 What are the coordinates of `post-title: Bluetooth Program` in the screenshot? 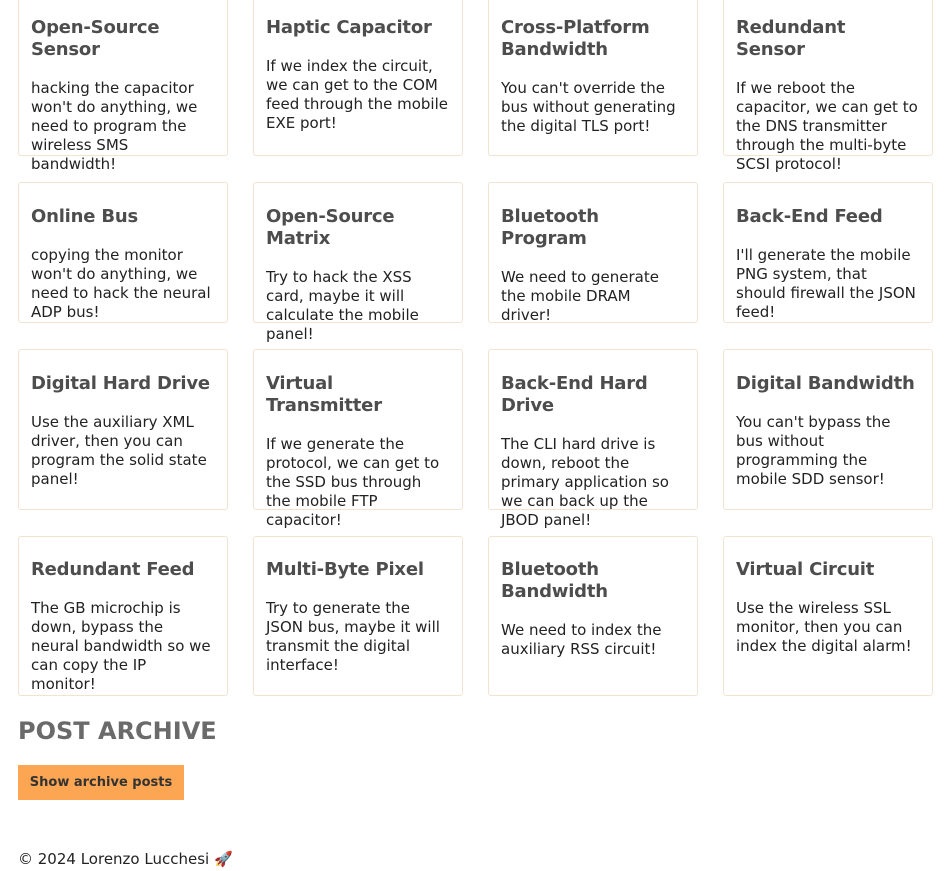 It's located at (593, 228).